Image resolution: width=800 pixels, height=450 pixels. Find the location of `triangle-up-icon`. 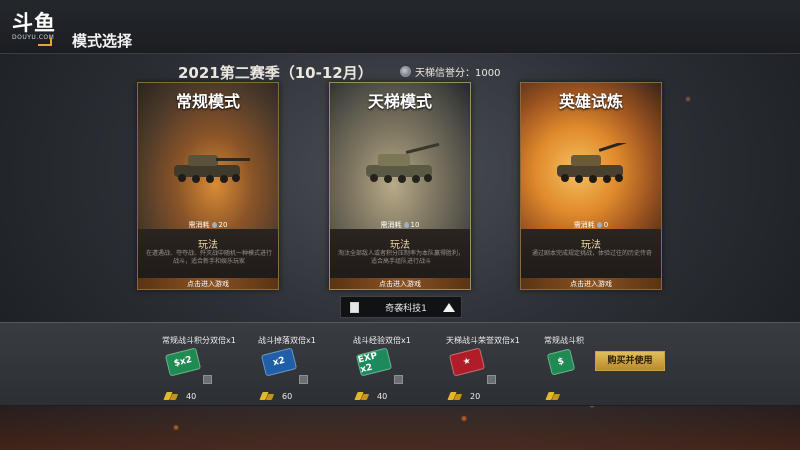

triangle-up-icon is located at coordinates (449, 307).